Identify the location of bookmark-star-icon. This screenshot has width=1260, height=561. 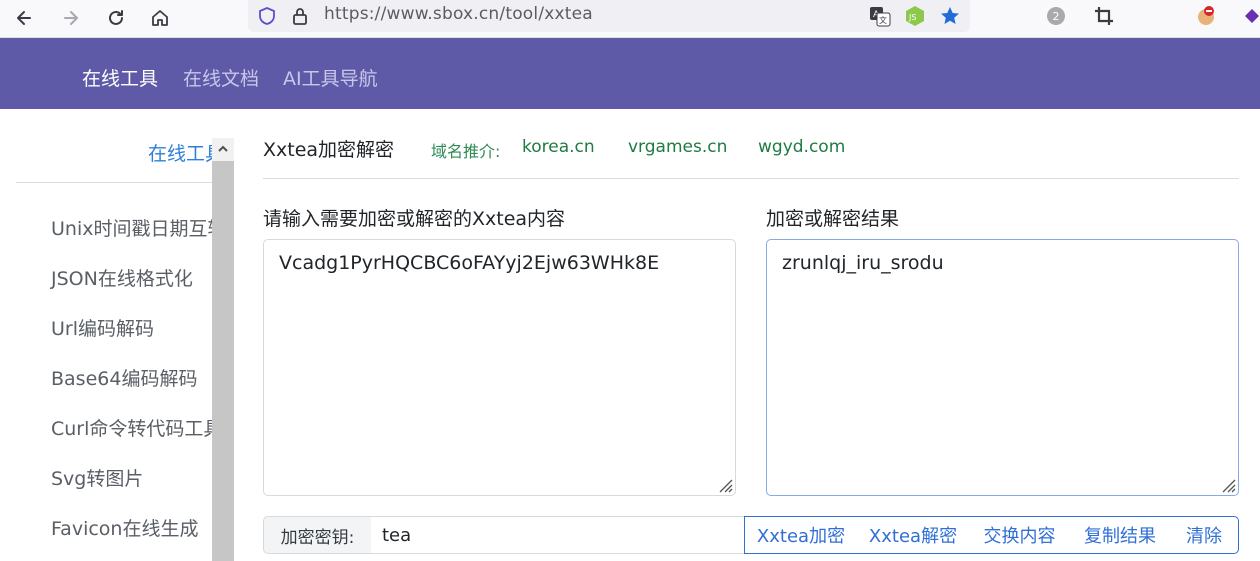
(950, 16).